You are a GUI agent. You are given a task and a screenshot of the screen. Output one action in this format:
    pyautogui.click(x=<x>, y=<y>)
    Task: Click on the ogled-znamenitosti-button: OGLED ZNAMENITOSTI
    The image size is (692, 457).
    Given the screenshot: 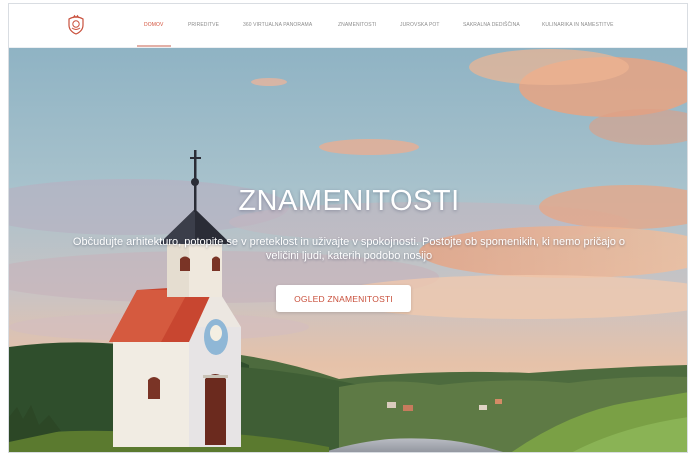 What is the action you would take?
    pyautogui.click(x=343, y=298)
    